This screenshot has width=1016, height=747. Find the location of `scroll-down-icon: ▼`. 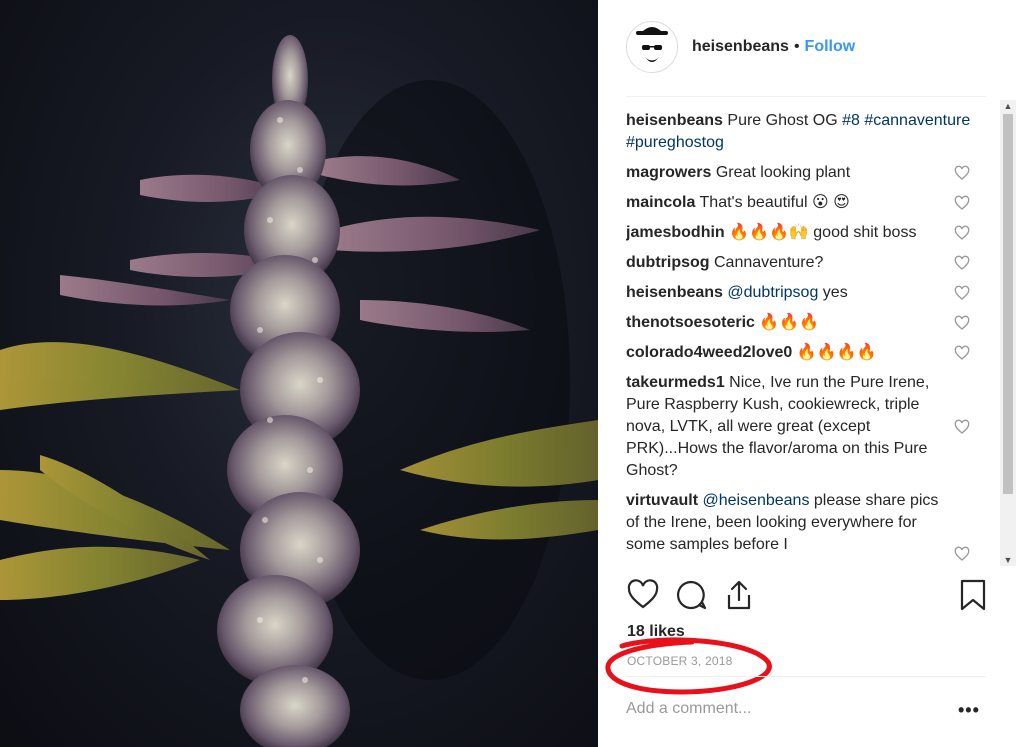

scroll-down-icon: ▼ is located at coordinates (1008, 560).